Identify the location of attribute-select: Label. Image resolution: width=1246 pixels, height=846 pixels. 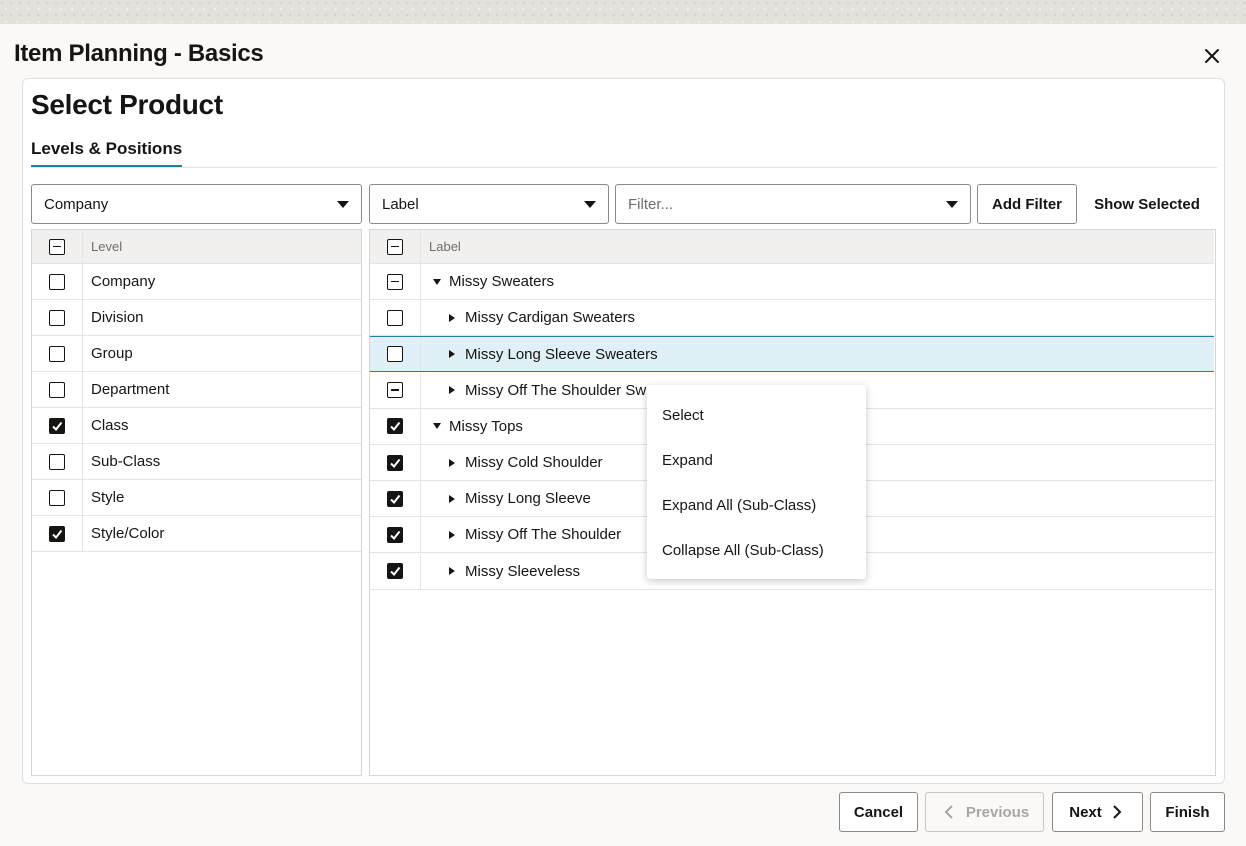
(489, 204).